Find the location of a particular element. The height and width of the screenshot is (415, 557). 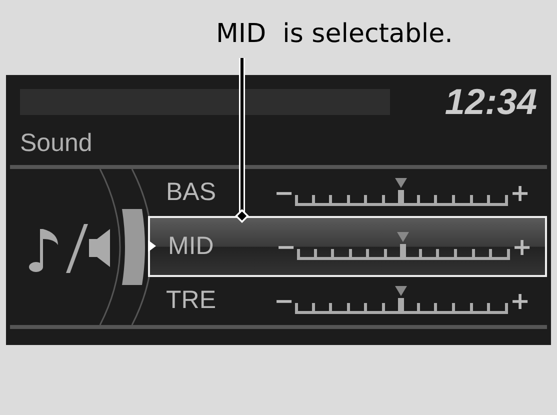

setting-row: TRE − + is located at coordinates (347, 300).